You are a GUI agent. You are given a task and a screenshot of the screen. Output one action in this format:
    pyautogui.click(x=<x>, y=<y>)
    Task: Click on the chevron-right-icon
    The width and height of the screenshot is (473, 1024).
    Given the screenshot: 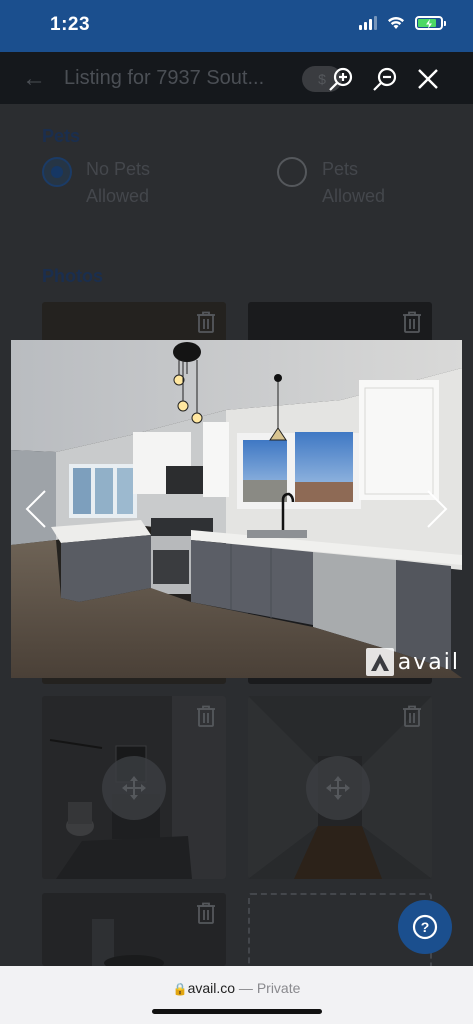 What is the action you would take?
    pyautogui.click(x=437, y=509)
    